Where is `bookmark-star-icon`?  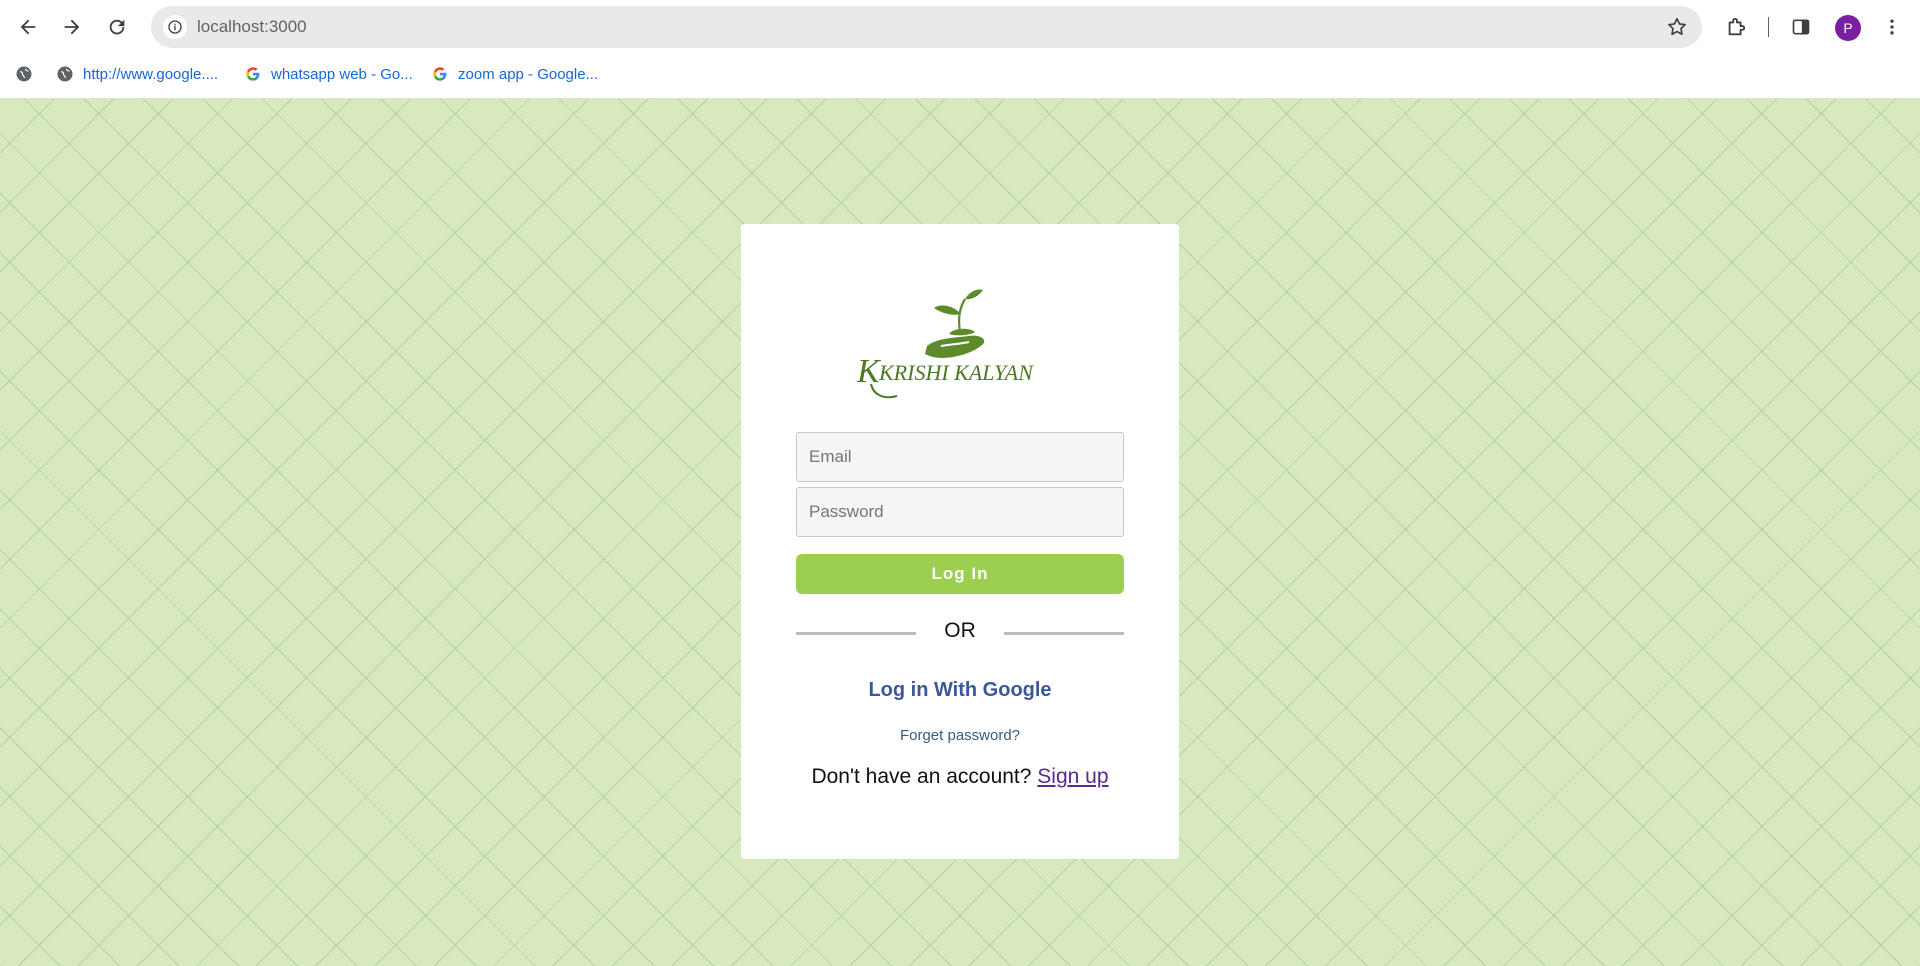
bookmark-star-icon is located at coordinates (1677, 29).